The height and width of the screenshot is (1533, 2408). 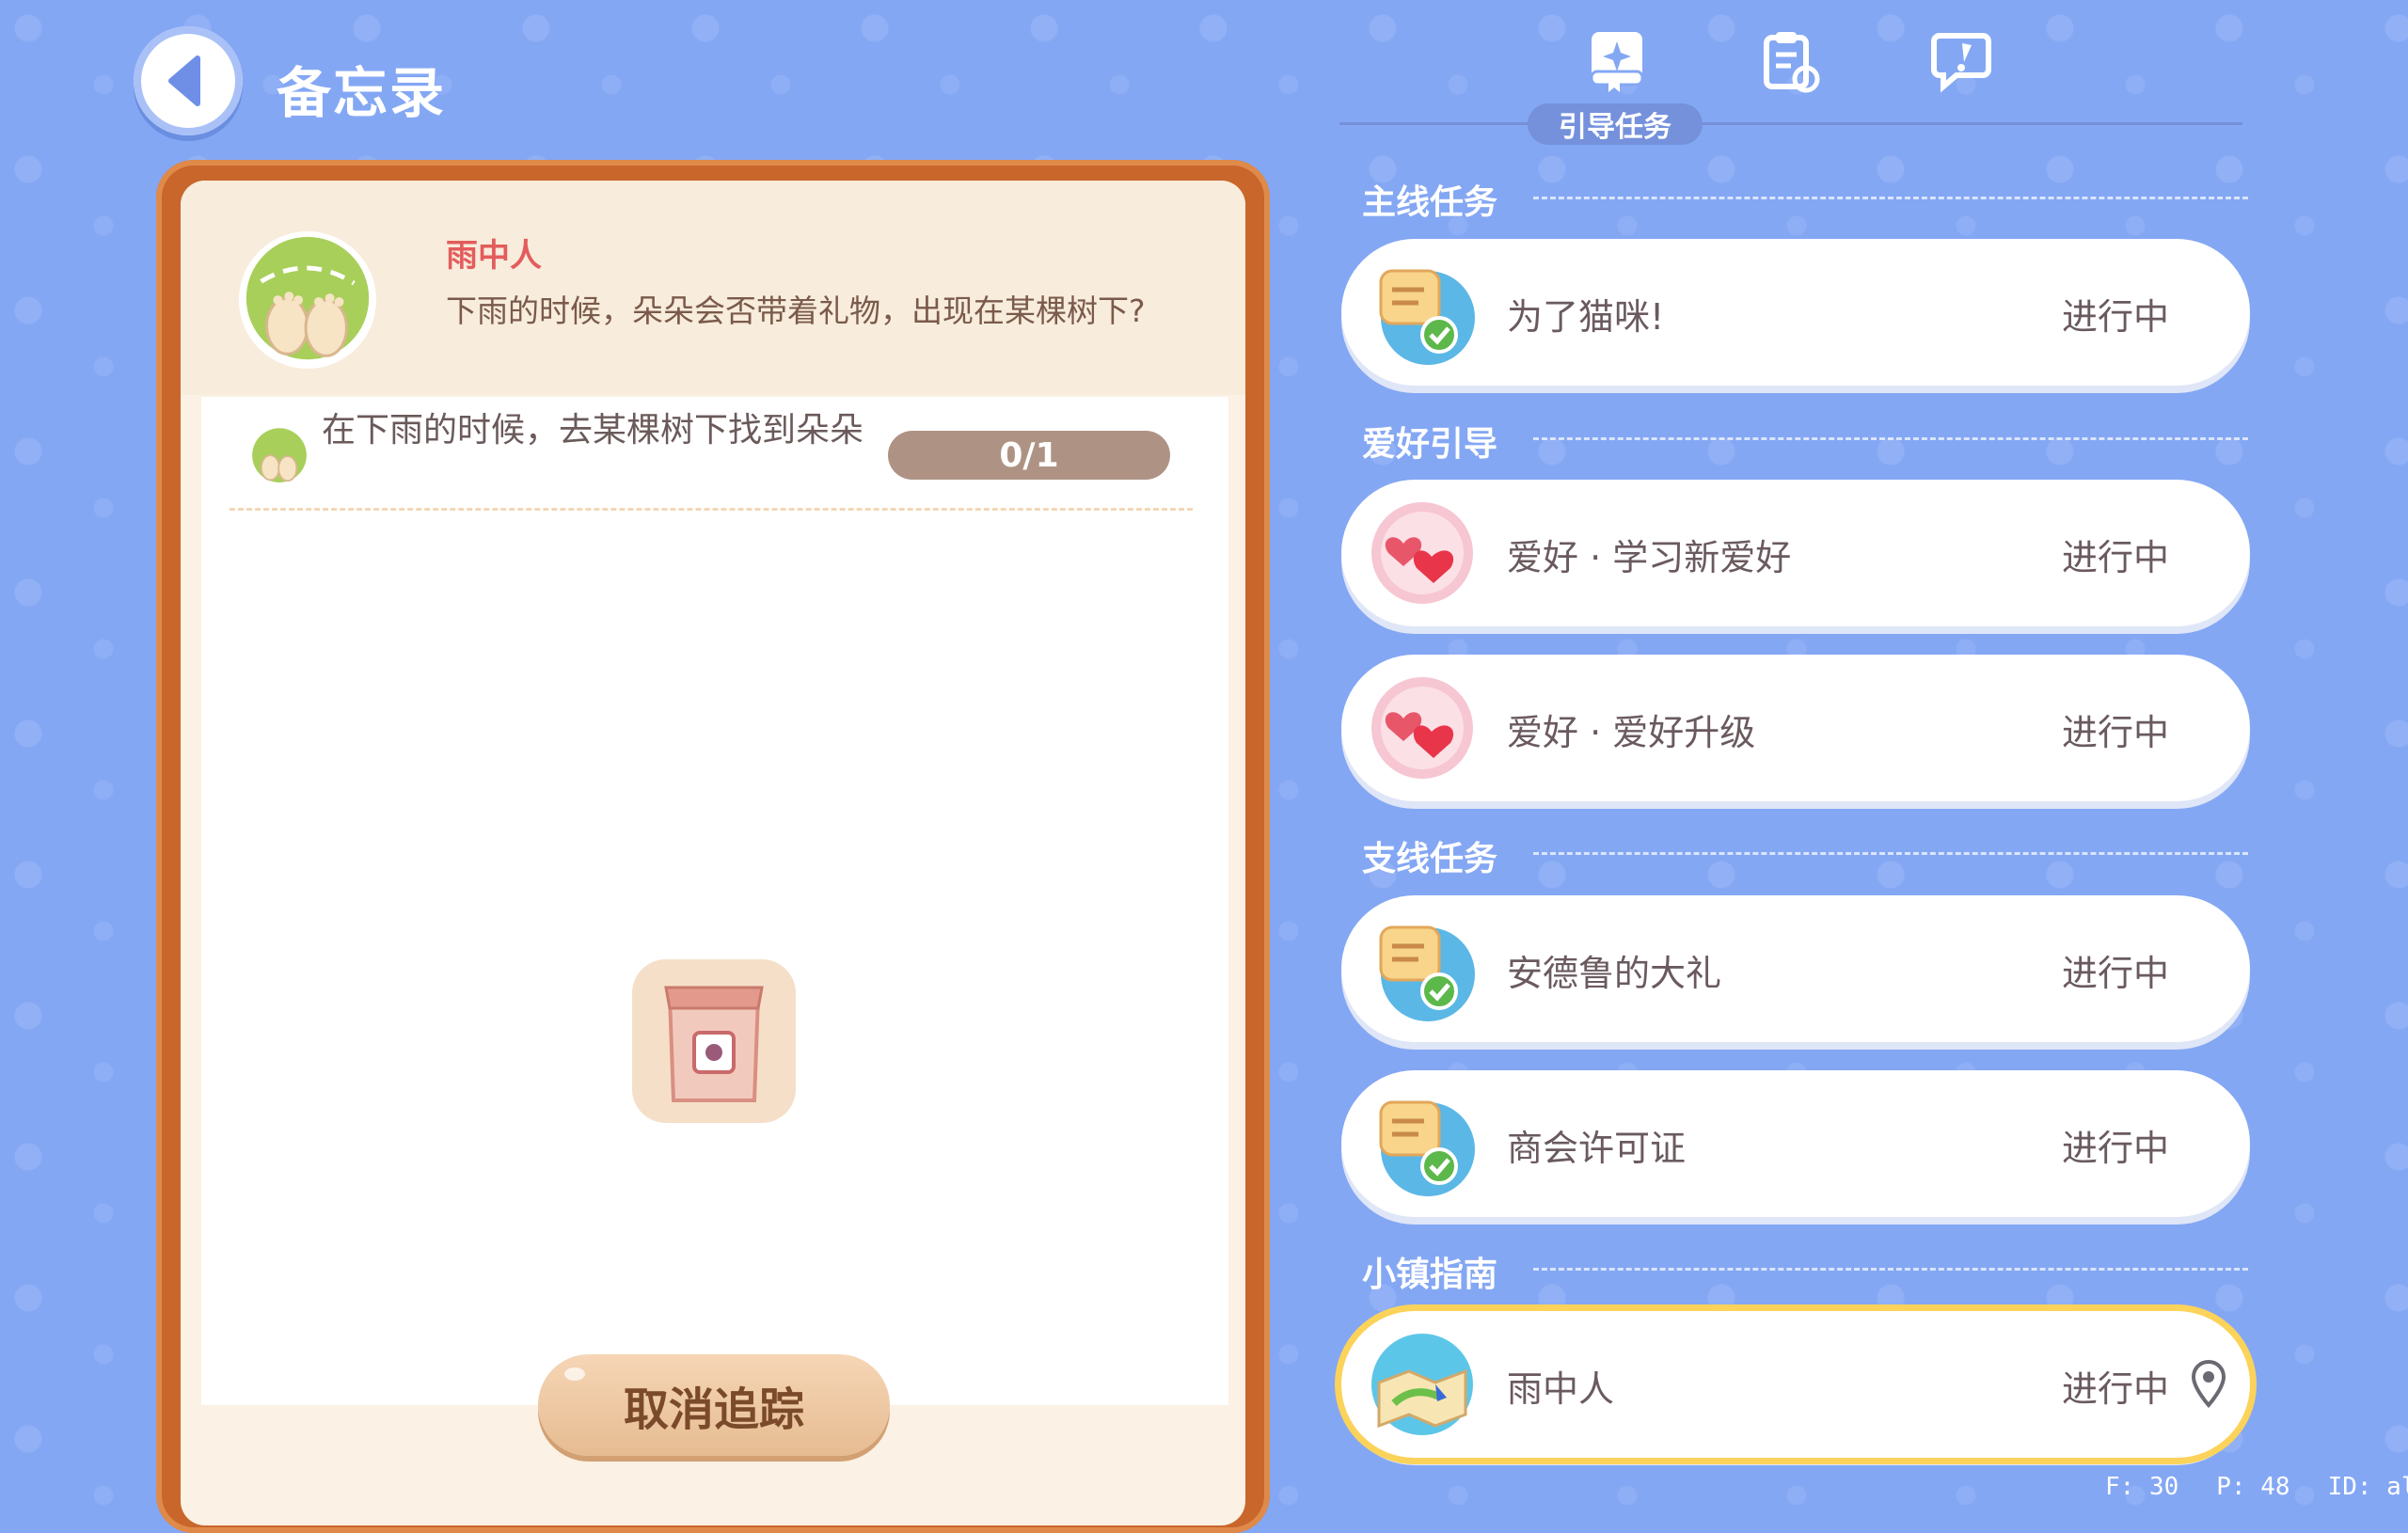 I want to click on tab-underline, so click(x=1791, y=123).